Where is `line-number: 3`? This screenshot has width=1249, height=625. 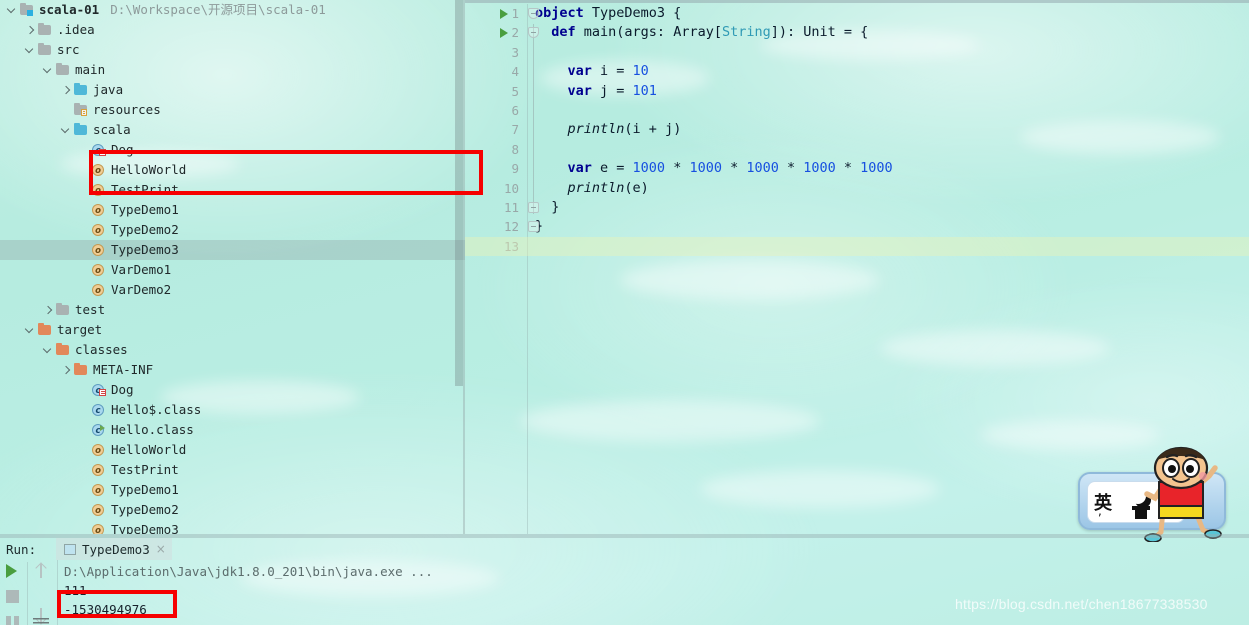
line-number: 3 is located at coordinates (515, 52).